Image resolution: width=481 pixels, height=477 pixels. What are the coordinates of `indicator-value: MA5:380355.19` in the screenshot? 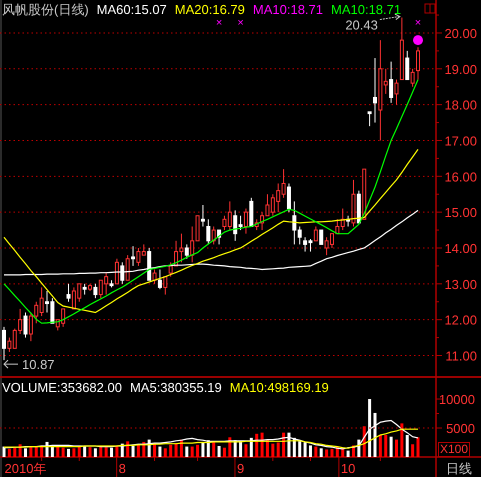 It's located at (176, 387).